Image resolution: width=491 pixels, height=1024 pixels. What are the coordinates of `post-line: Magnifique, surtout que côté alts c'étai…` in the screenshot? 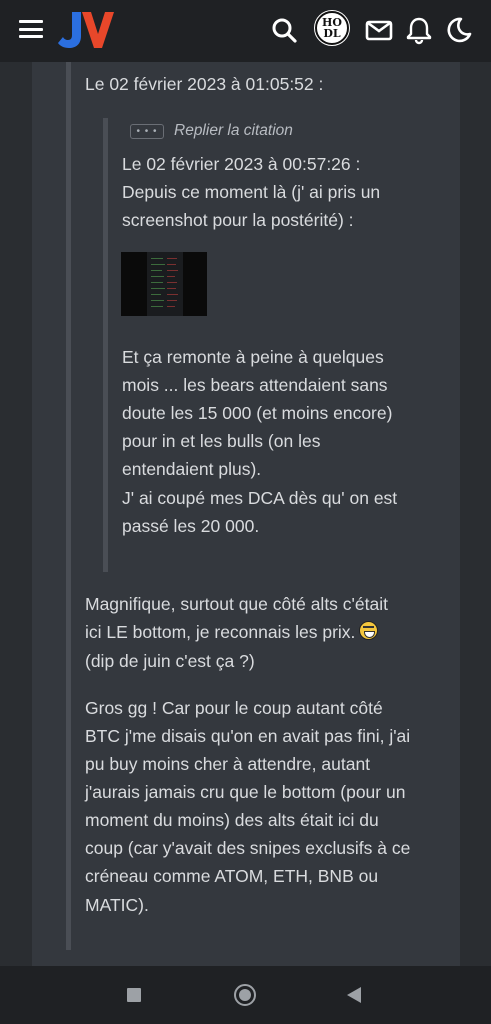 It's located at (236, 604).